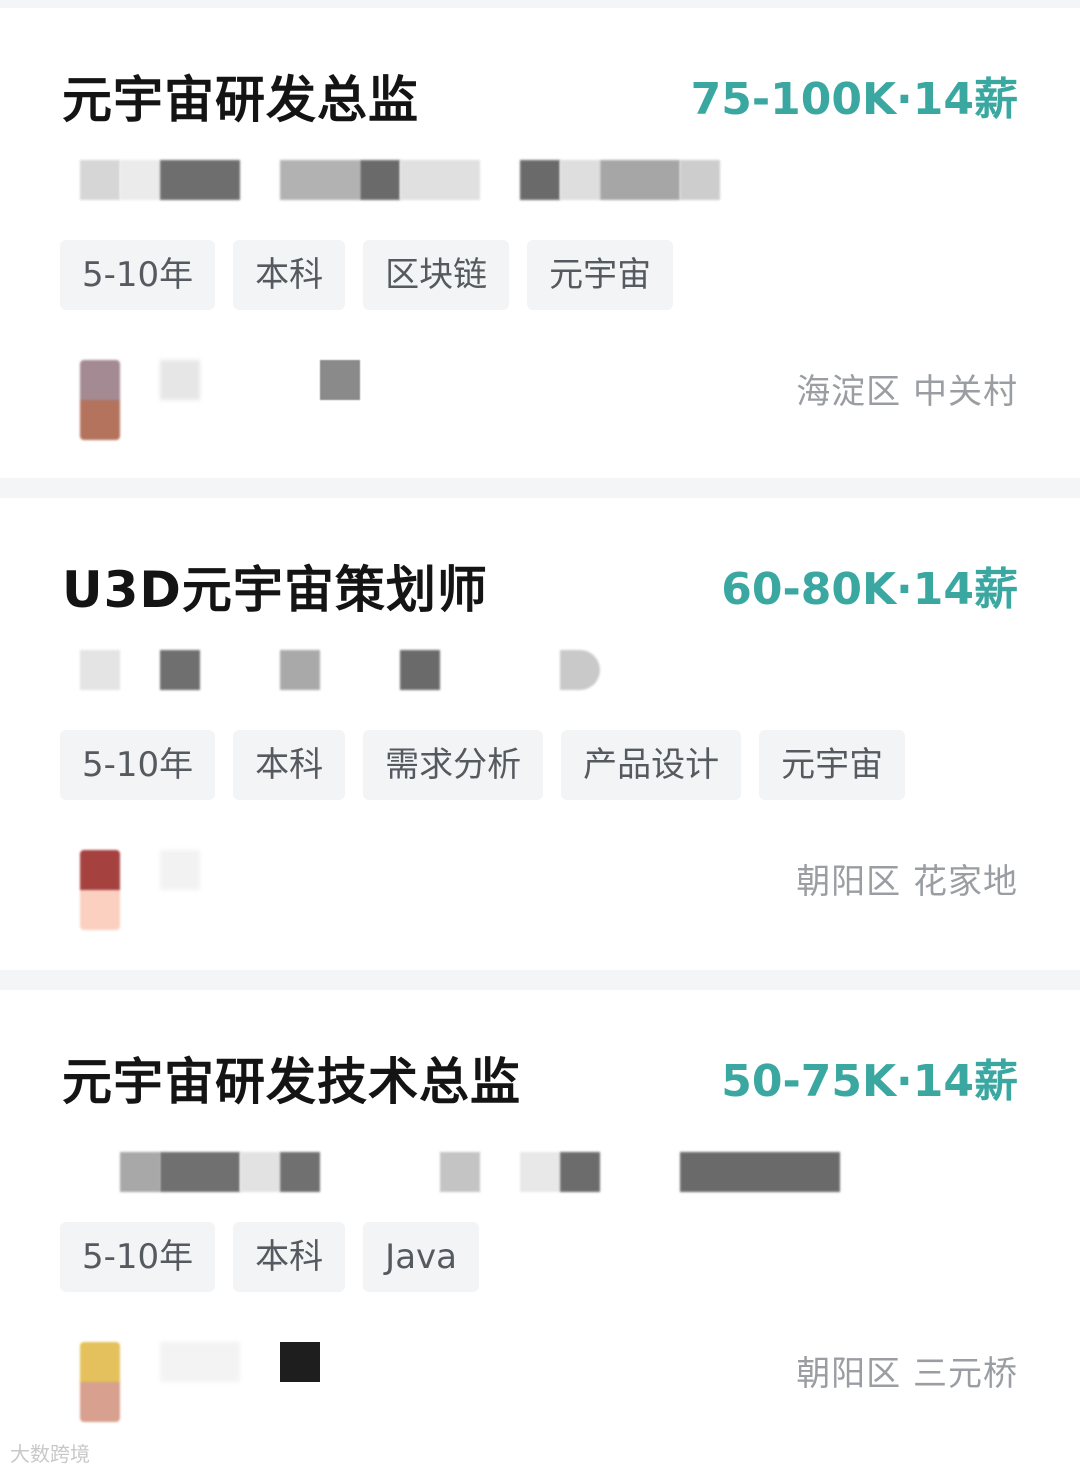 The height and width of the screenshot is (1475, 1080). Describe the element at coordinates (240, 100) in the screenshot. I see `job-title: 元宇宙研发总监` at that location.